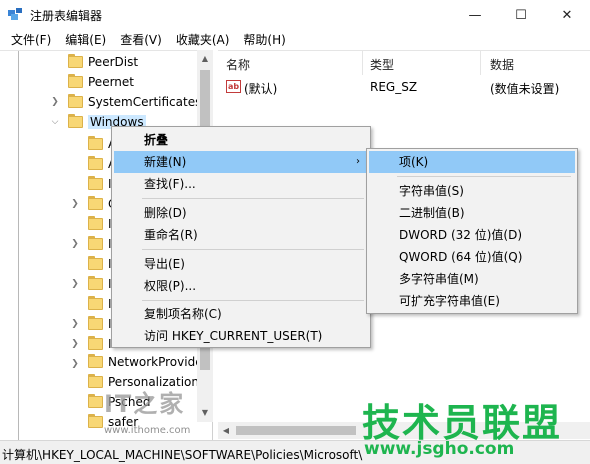  I want to click on menu-item-new-qword: QWORD (64 位)值(Q), so click(472, 257).